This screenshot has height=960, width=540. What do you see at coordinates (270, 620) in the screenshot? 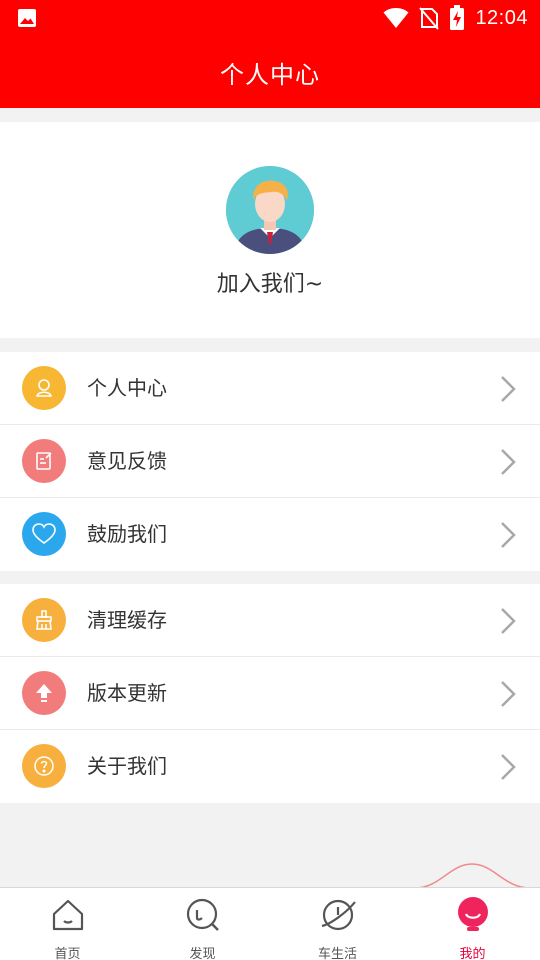
I see `menu-item-clear-cache: 清理缓存` at bounding box center [270, 620].